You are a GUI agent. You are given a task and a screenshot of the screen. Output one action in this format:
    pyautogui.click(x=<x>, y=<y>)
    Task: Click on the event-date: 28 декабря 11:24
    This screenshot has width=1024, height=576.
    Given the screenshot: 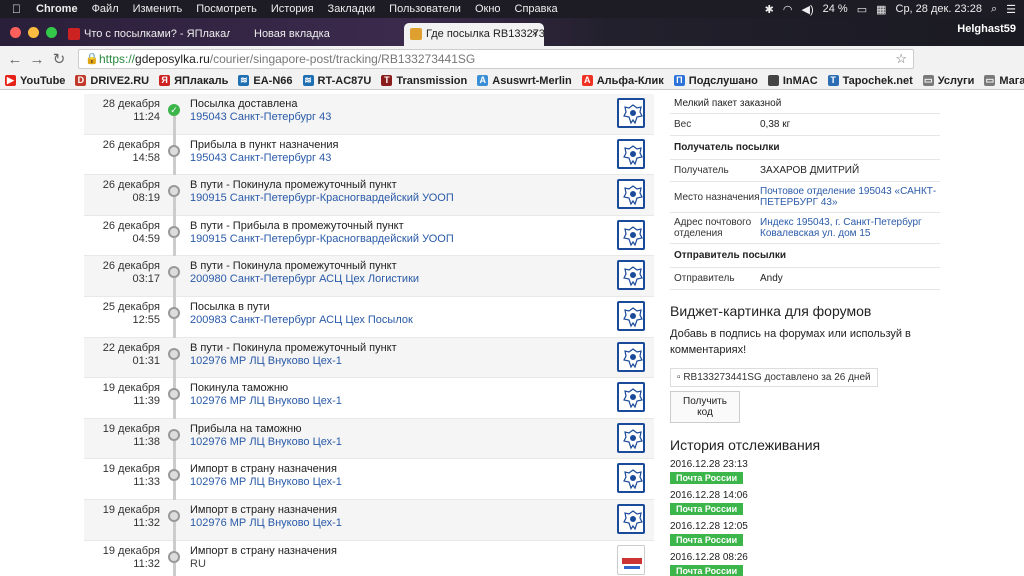 What is the action you would take?
    pyautogui.click(x=122, y=111)
    